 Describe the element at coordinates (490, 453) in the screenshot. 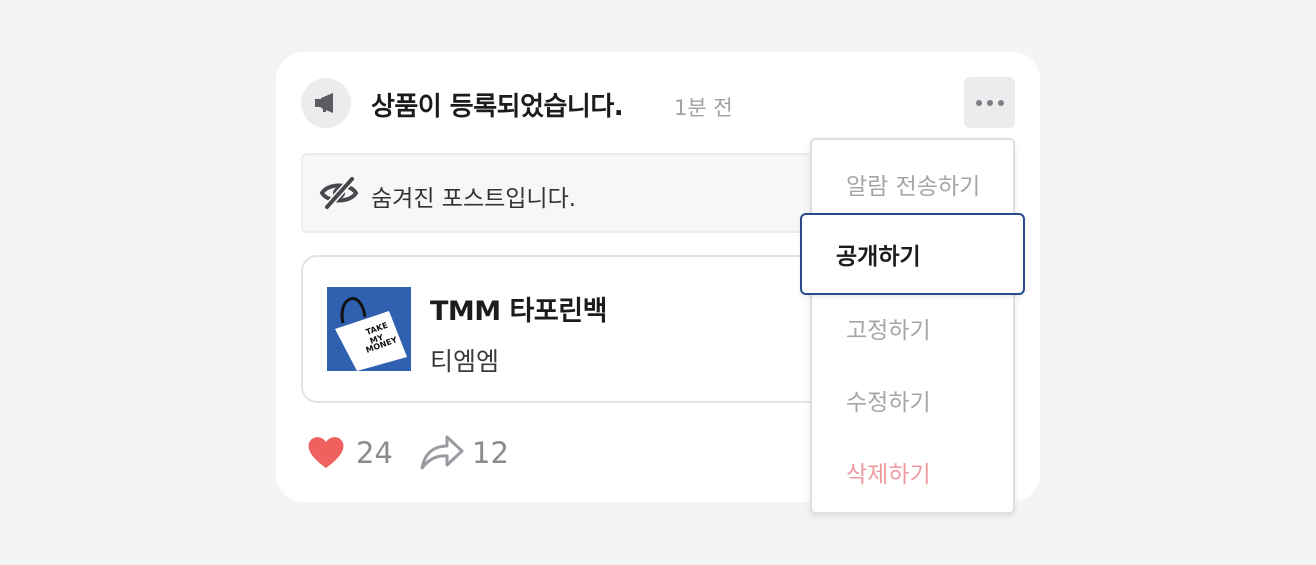

I see `share-count: 12` at that location.